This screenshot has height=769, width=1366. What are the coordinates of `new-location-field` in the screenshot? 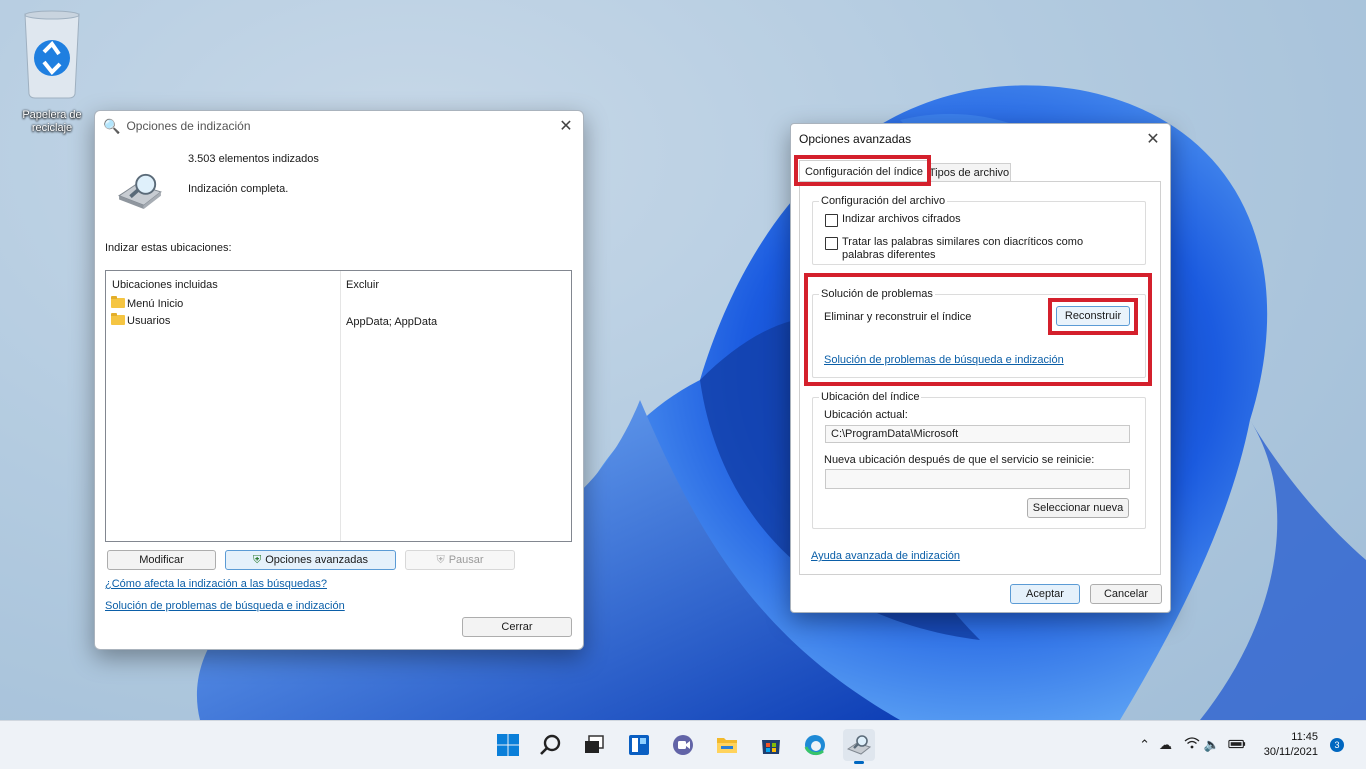 It's located at (977, 479).